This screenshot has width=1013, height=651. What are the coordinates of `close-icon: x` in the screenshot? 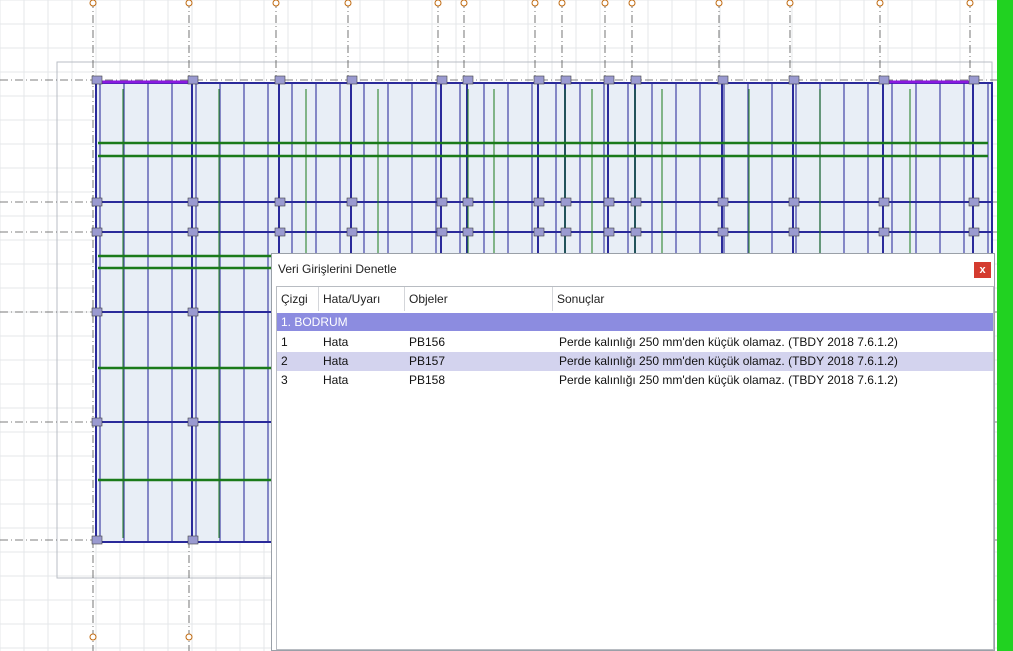 It's located at (982, 270).